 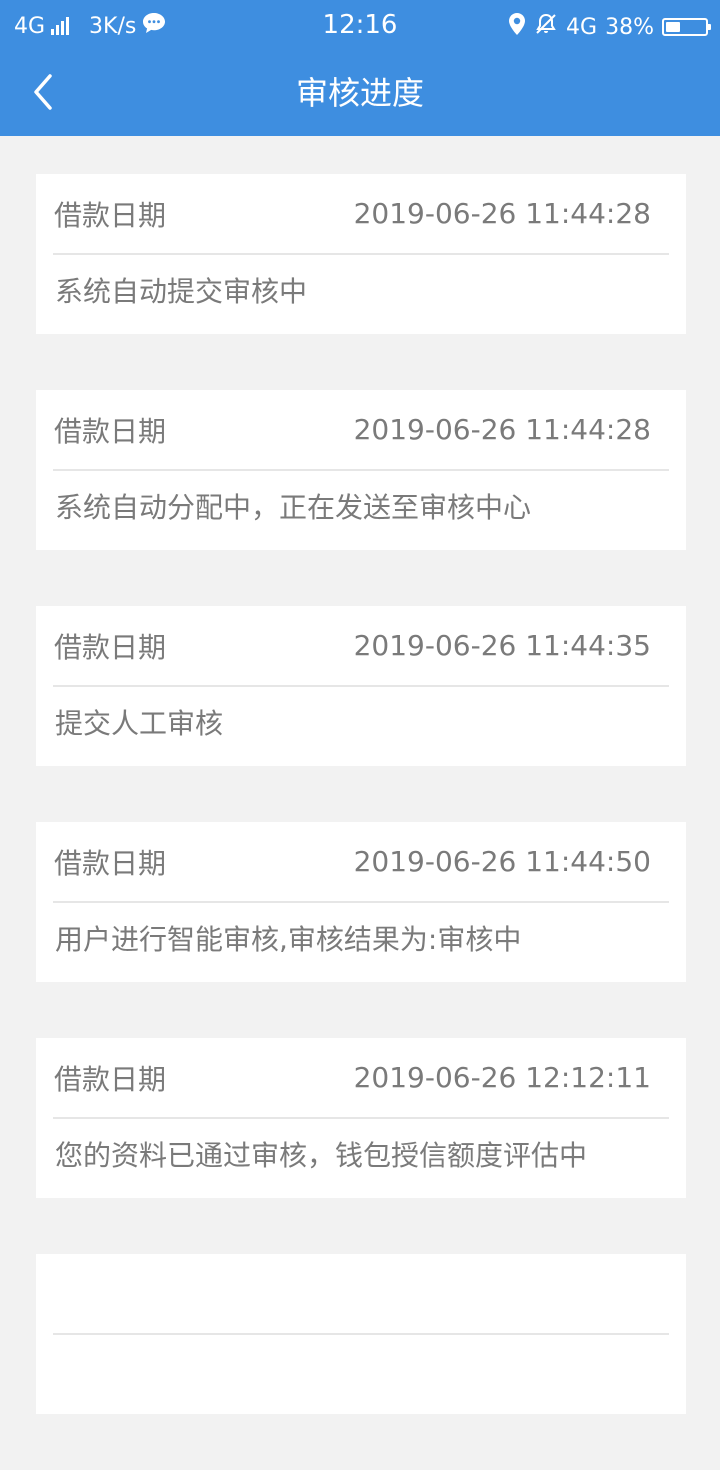 I want to click on location-icon, so click(x=517, y=27).